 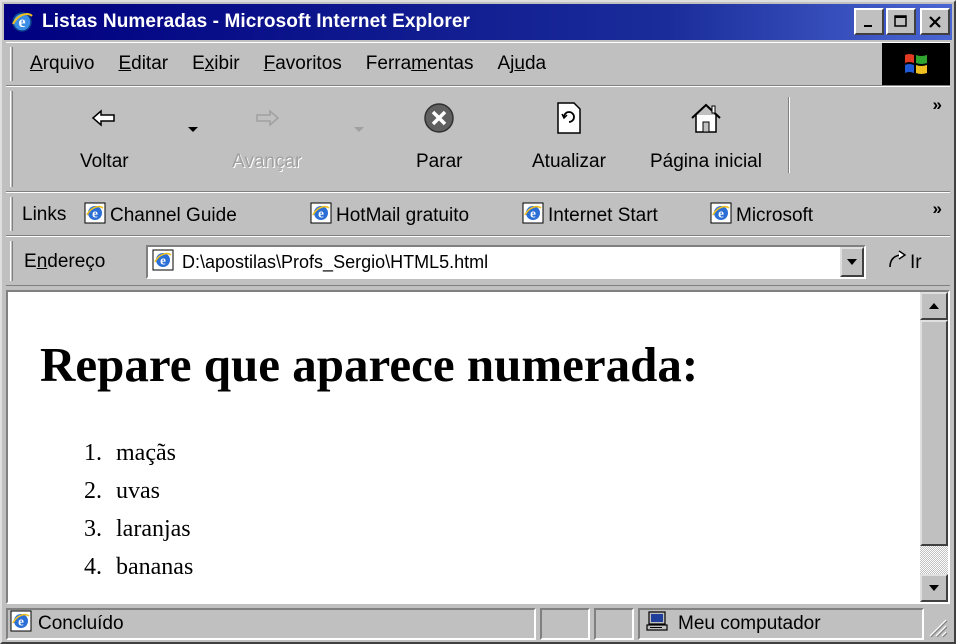 I want to click on go-button: Ir, so click(x=904, y=263).